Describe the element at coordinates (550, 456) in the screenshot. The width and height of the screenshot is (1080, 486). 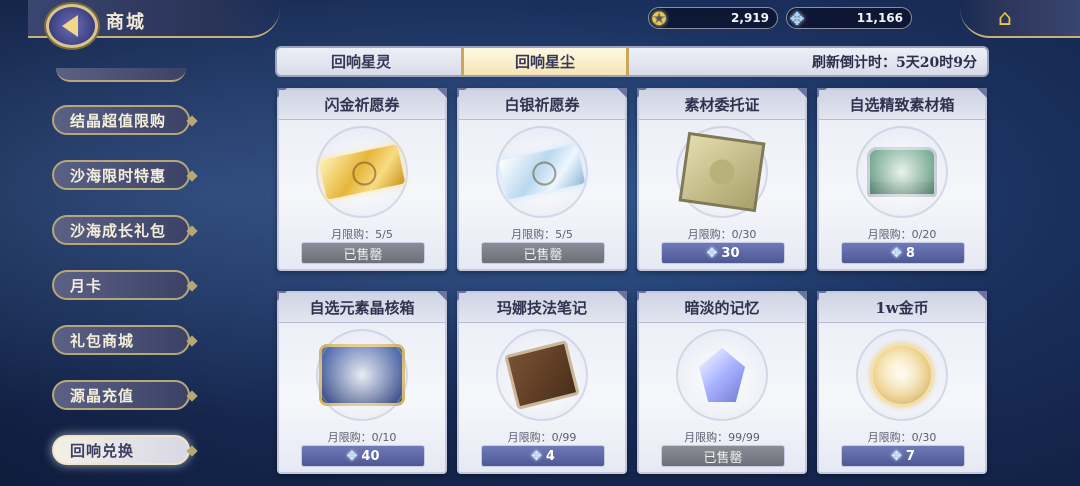
I see `price-label: 4` at that location.